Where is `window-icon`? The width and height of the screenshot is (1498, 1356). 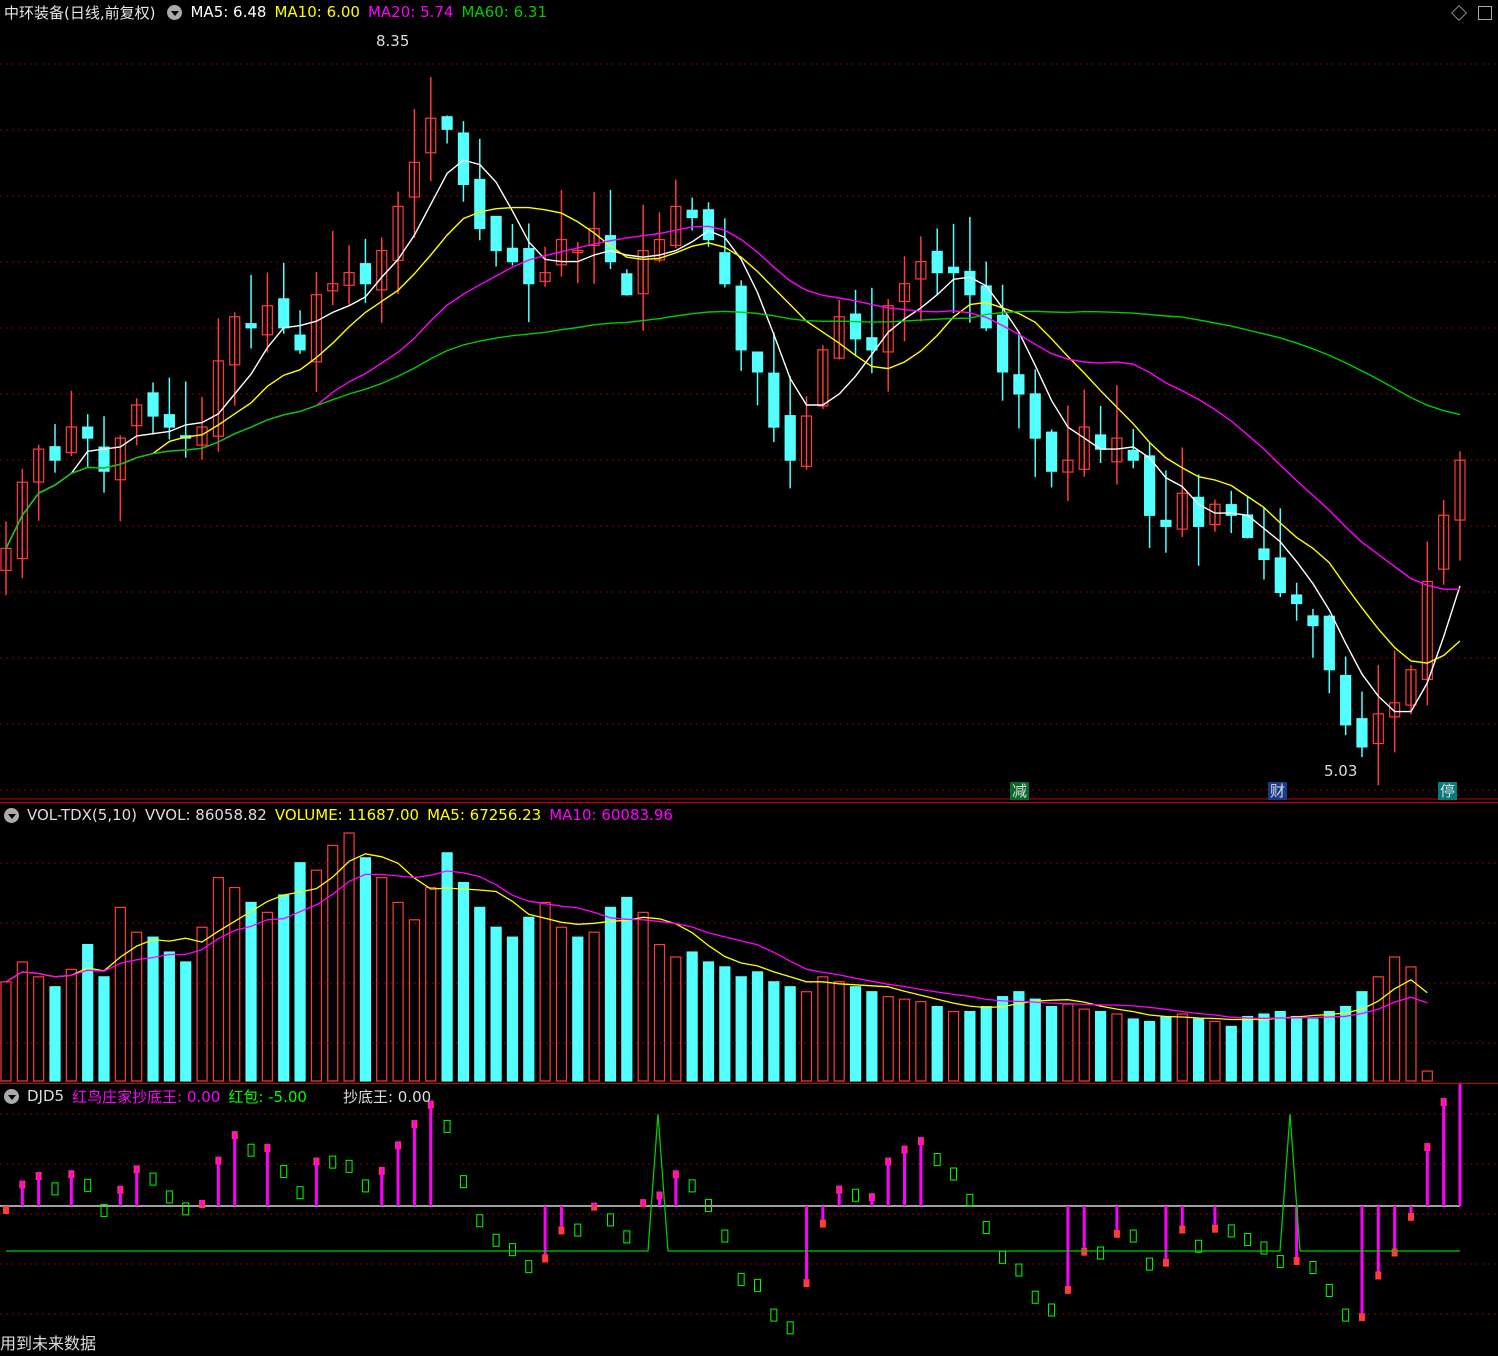
window-icon is located at coordinates (1485, 13).